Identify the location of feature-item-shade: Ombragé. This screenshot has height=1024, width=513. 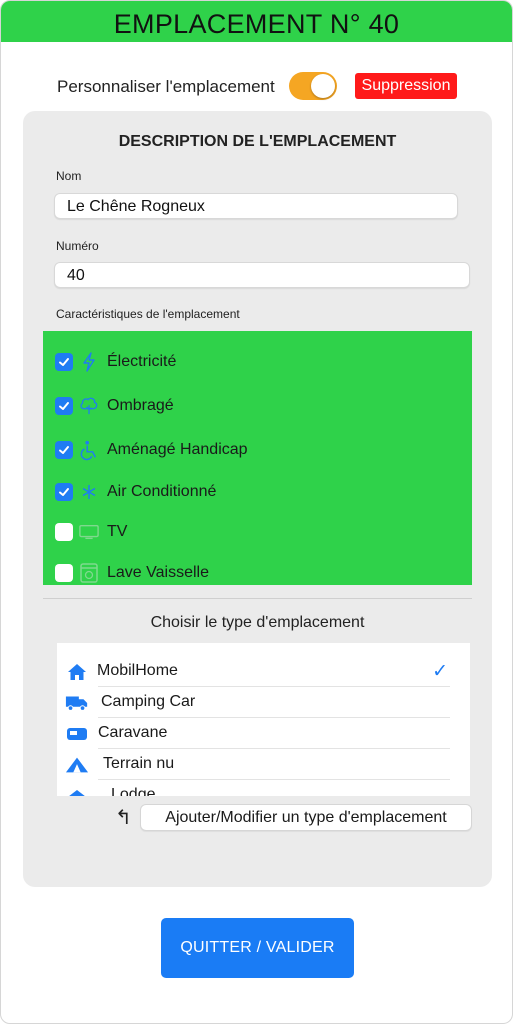
(114, 406).